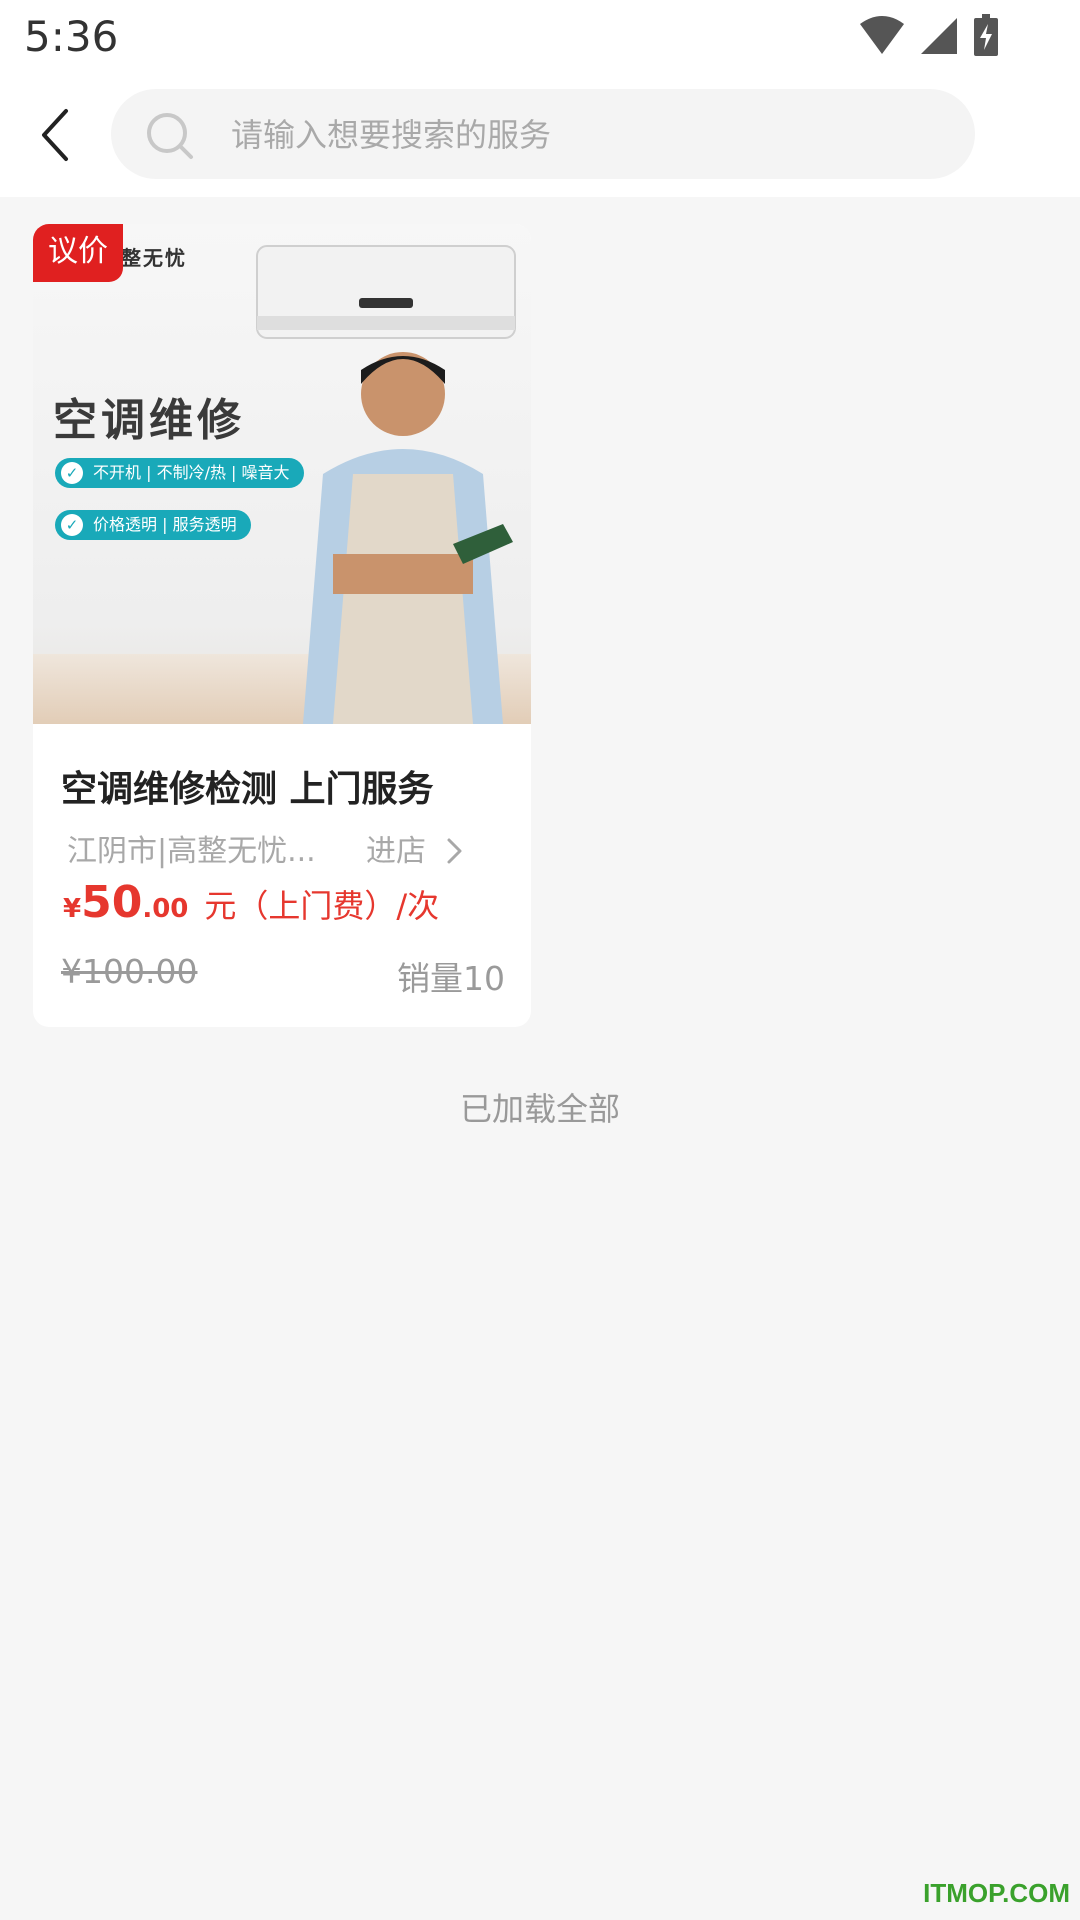  Describe the element at coordinates (165, 909) in the screenshot. I see `price-decimal: .00` at that location.